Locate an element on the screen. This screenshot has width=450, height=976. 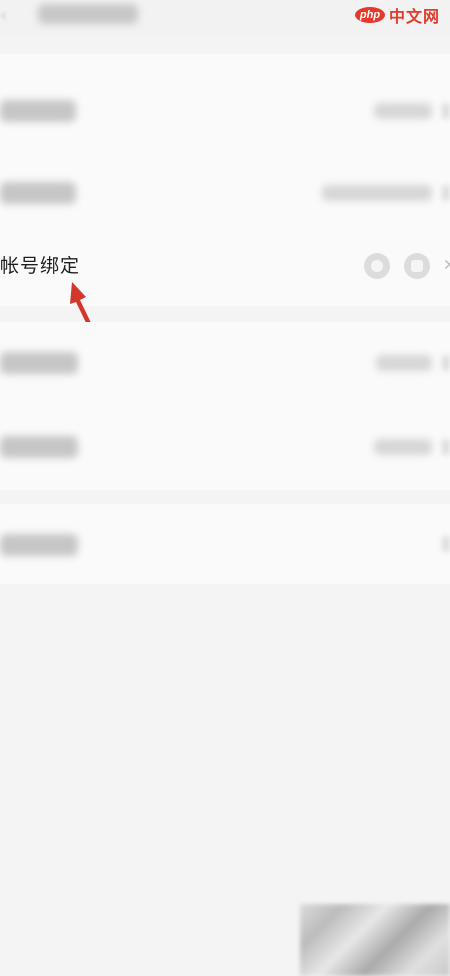
watermark-text: 中文网 is located at coordinates (414, 16).